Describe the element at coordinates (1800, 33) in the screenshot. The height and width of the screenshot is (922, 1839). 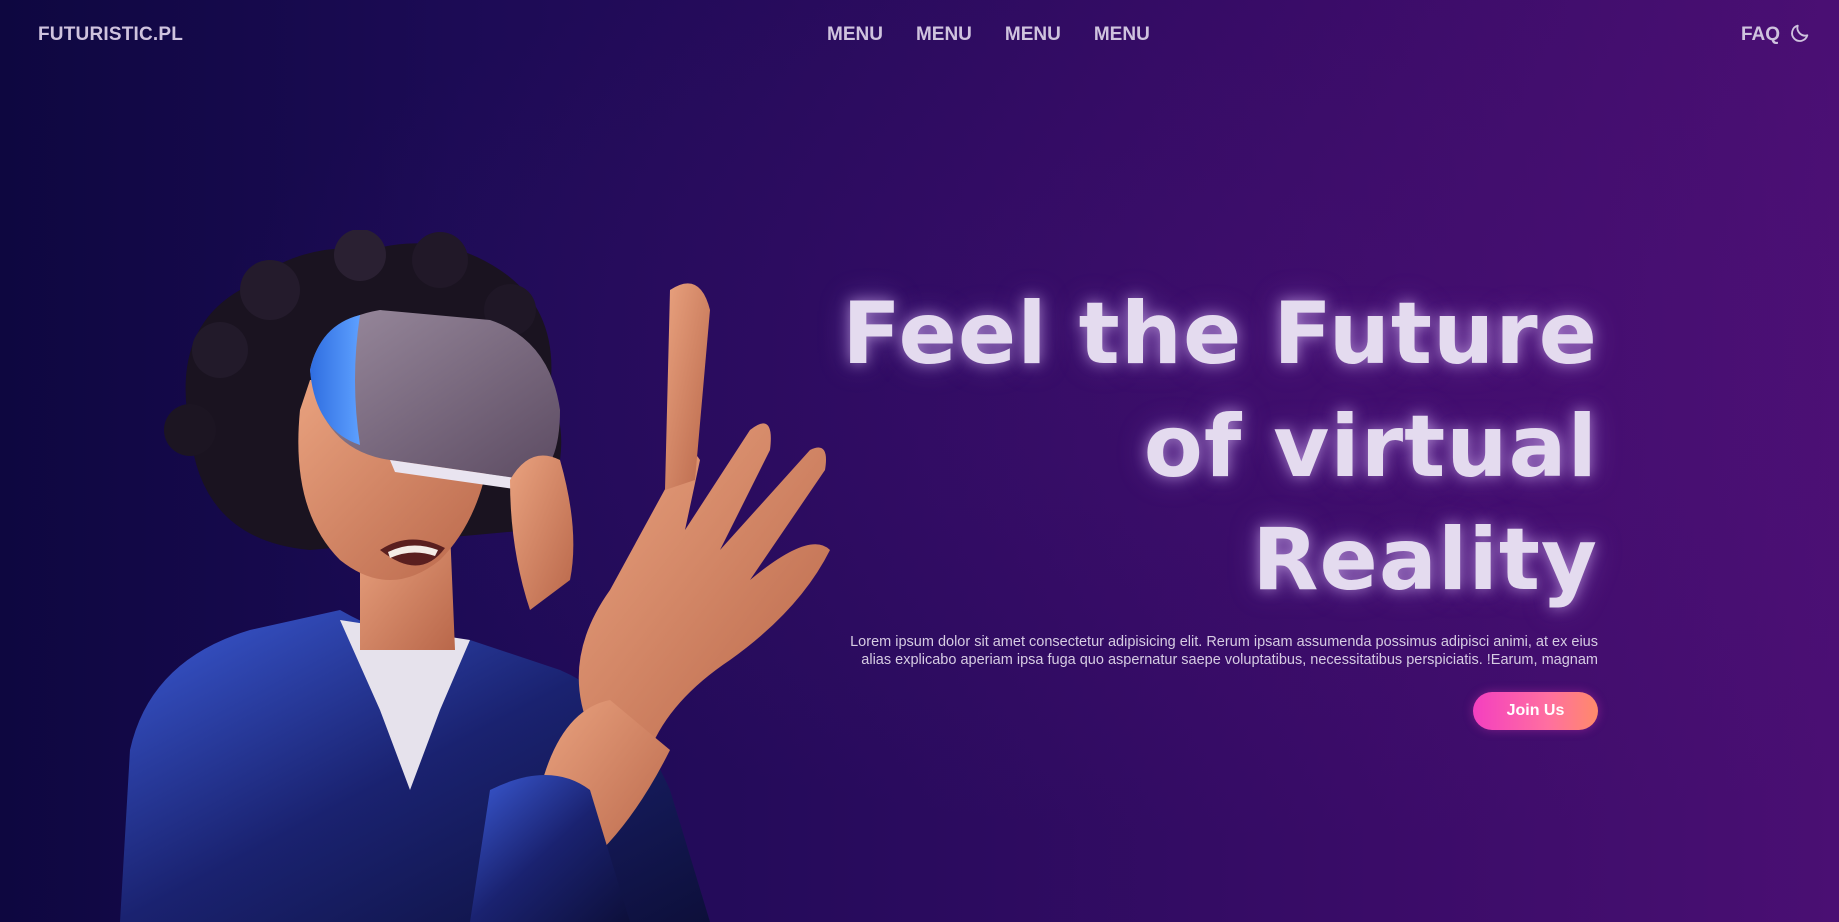
I see `moon-icon` at that location.